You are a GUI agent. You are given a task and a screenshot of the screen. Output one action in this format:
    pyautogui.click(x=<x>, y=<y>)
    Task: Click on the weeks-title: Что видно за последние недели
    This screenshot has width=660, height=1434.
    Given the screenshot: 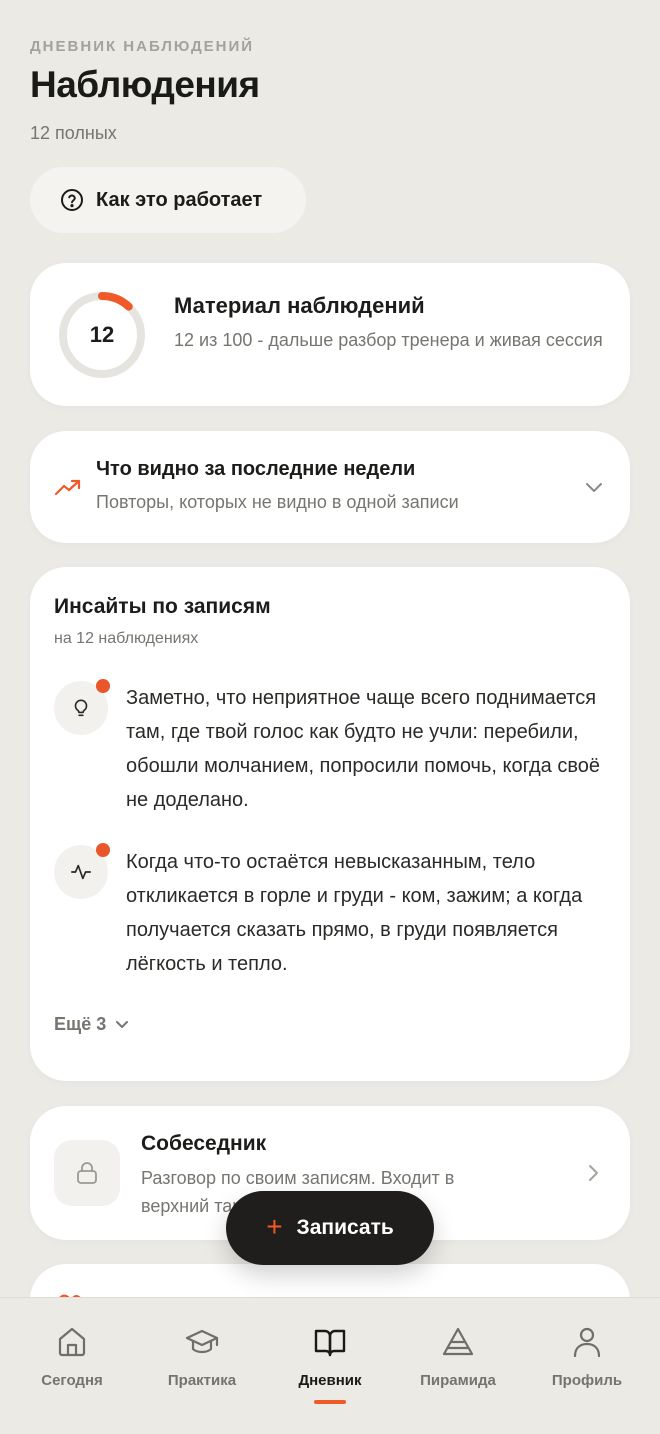 What is the action you would take?
    pyautogui.click(x=256, y=469)
    